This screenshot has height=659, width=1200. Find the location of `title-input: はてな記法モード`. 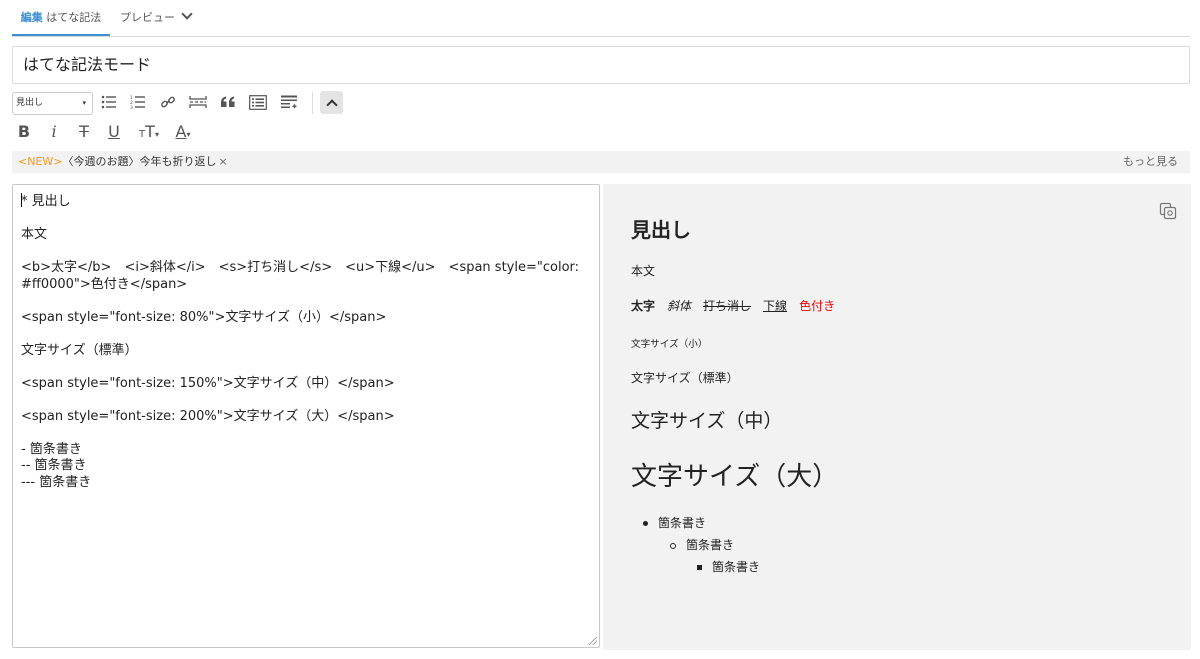

title-input: はてな記法モード is located at coordinates (601, 65).